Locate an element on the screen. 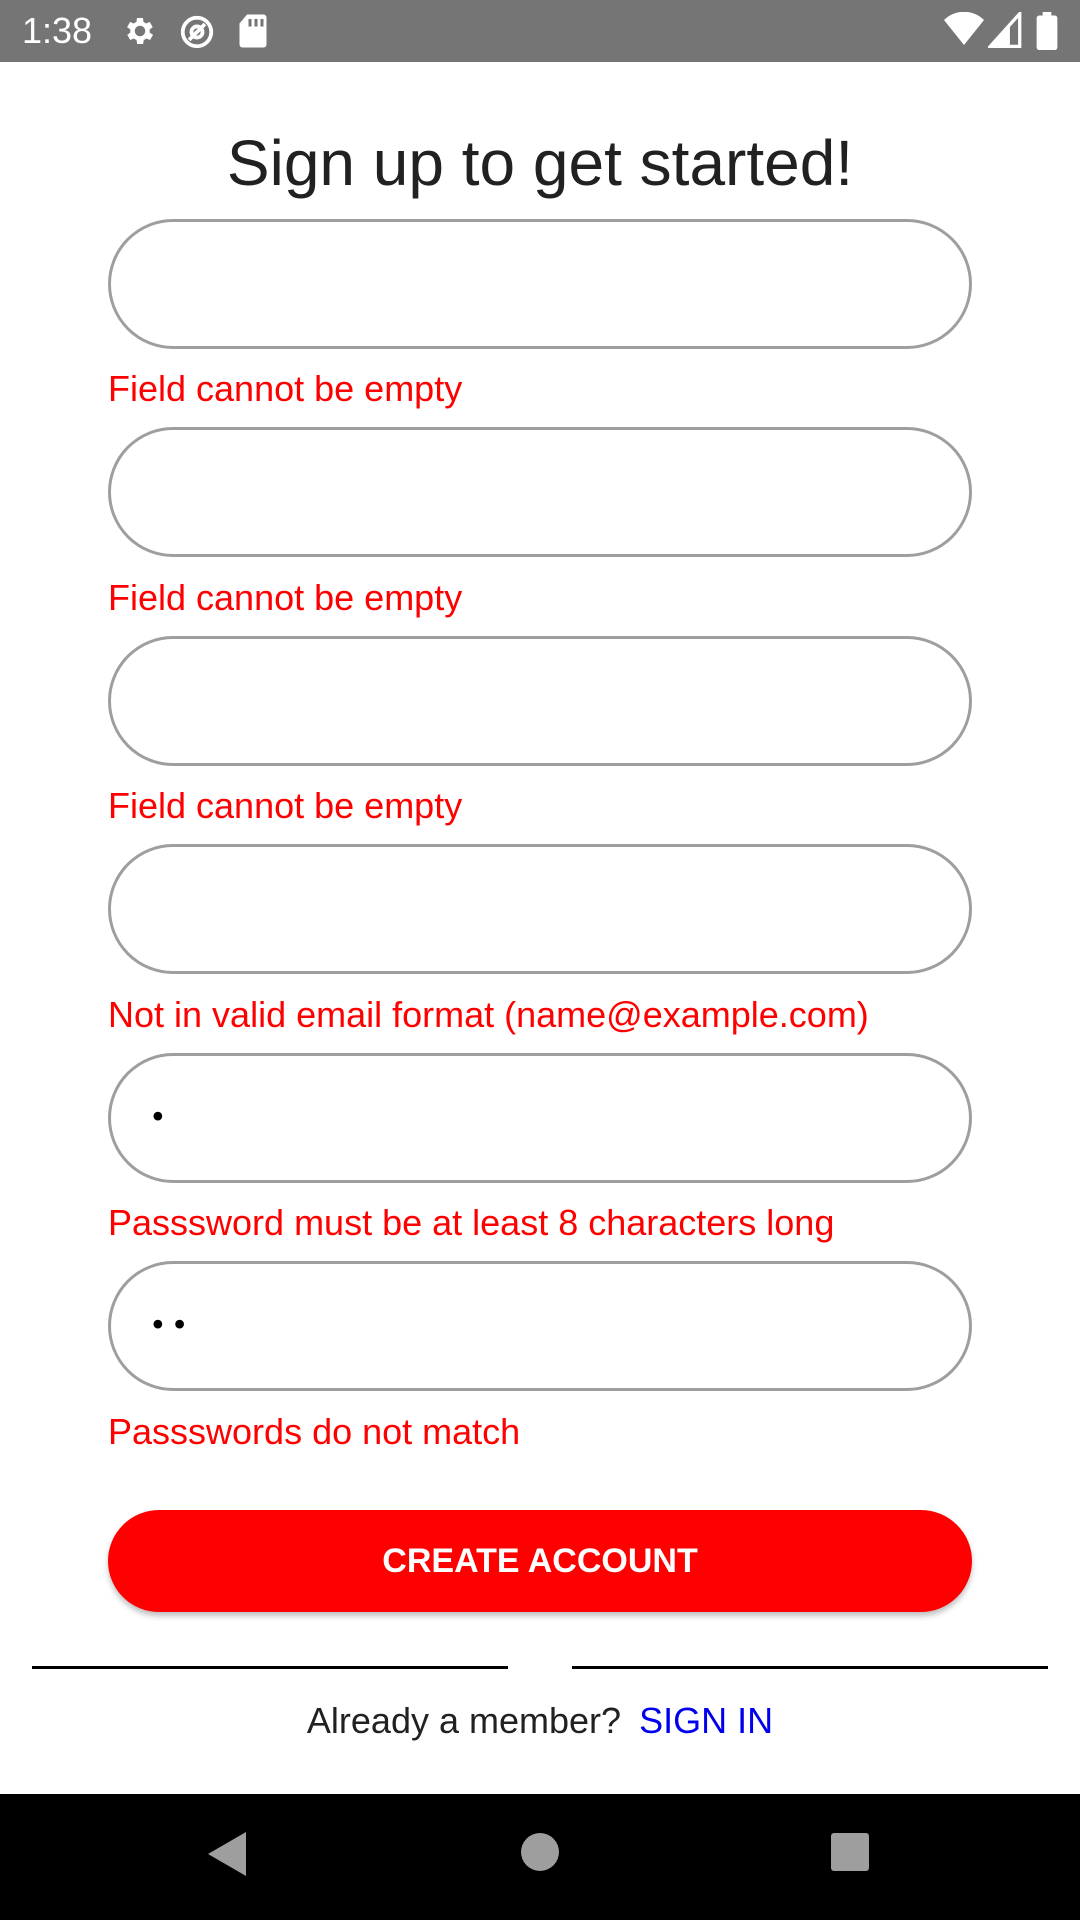 The height and width of the screenshot is (1920, 1080). email-field is located at coordinates (540, 909).